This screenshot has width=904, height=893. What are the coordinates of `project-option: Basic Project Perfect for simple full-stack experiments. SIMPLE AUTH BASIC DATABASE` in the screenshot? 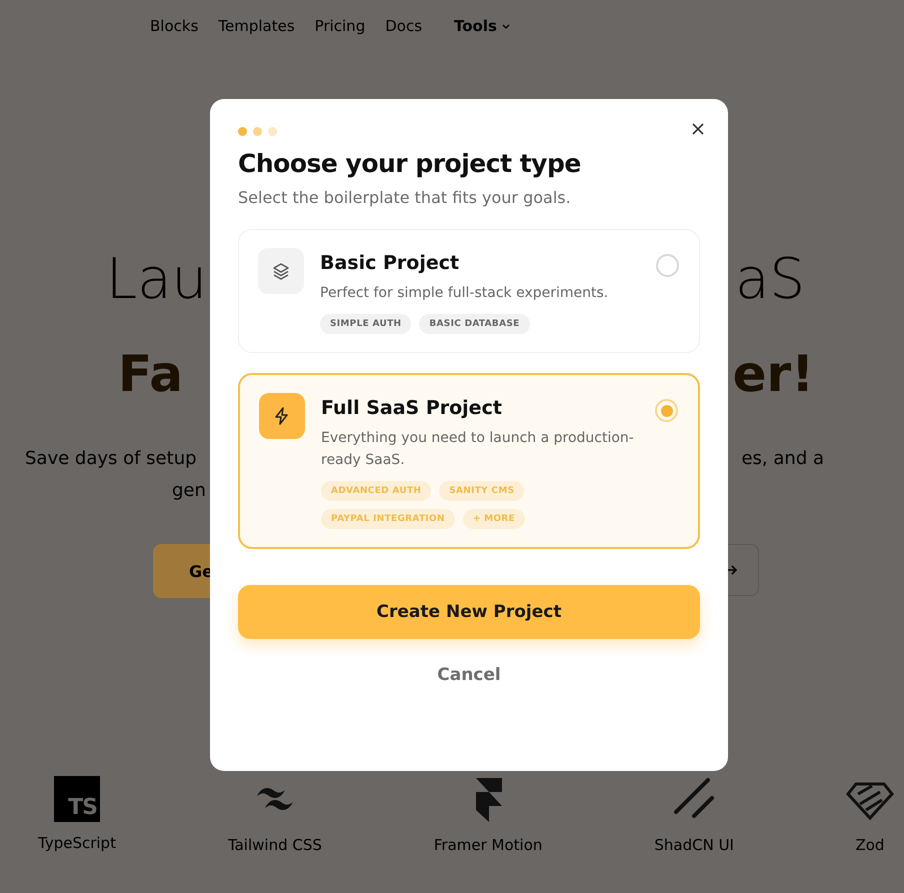 It's located at (469, 291).